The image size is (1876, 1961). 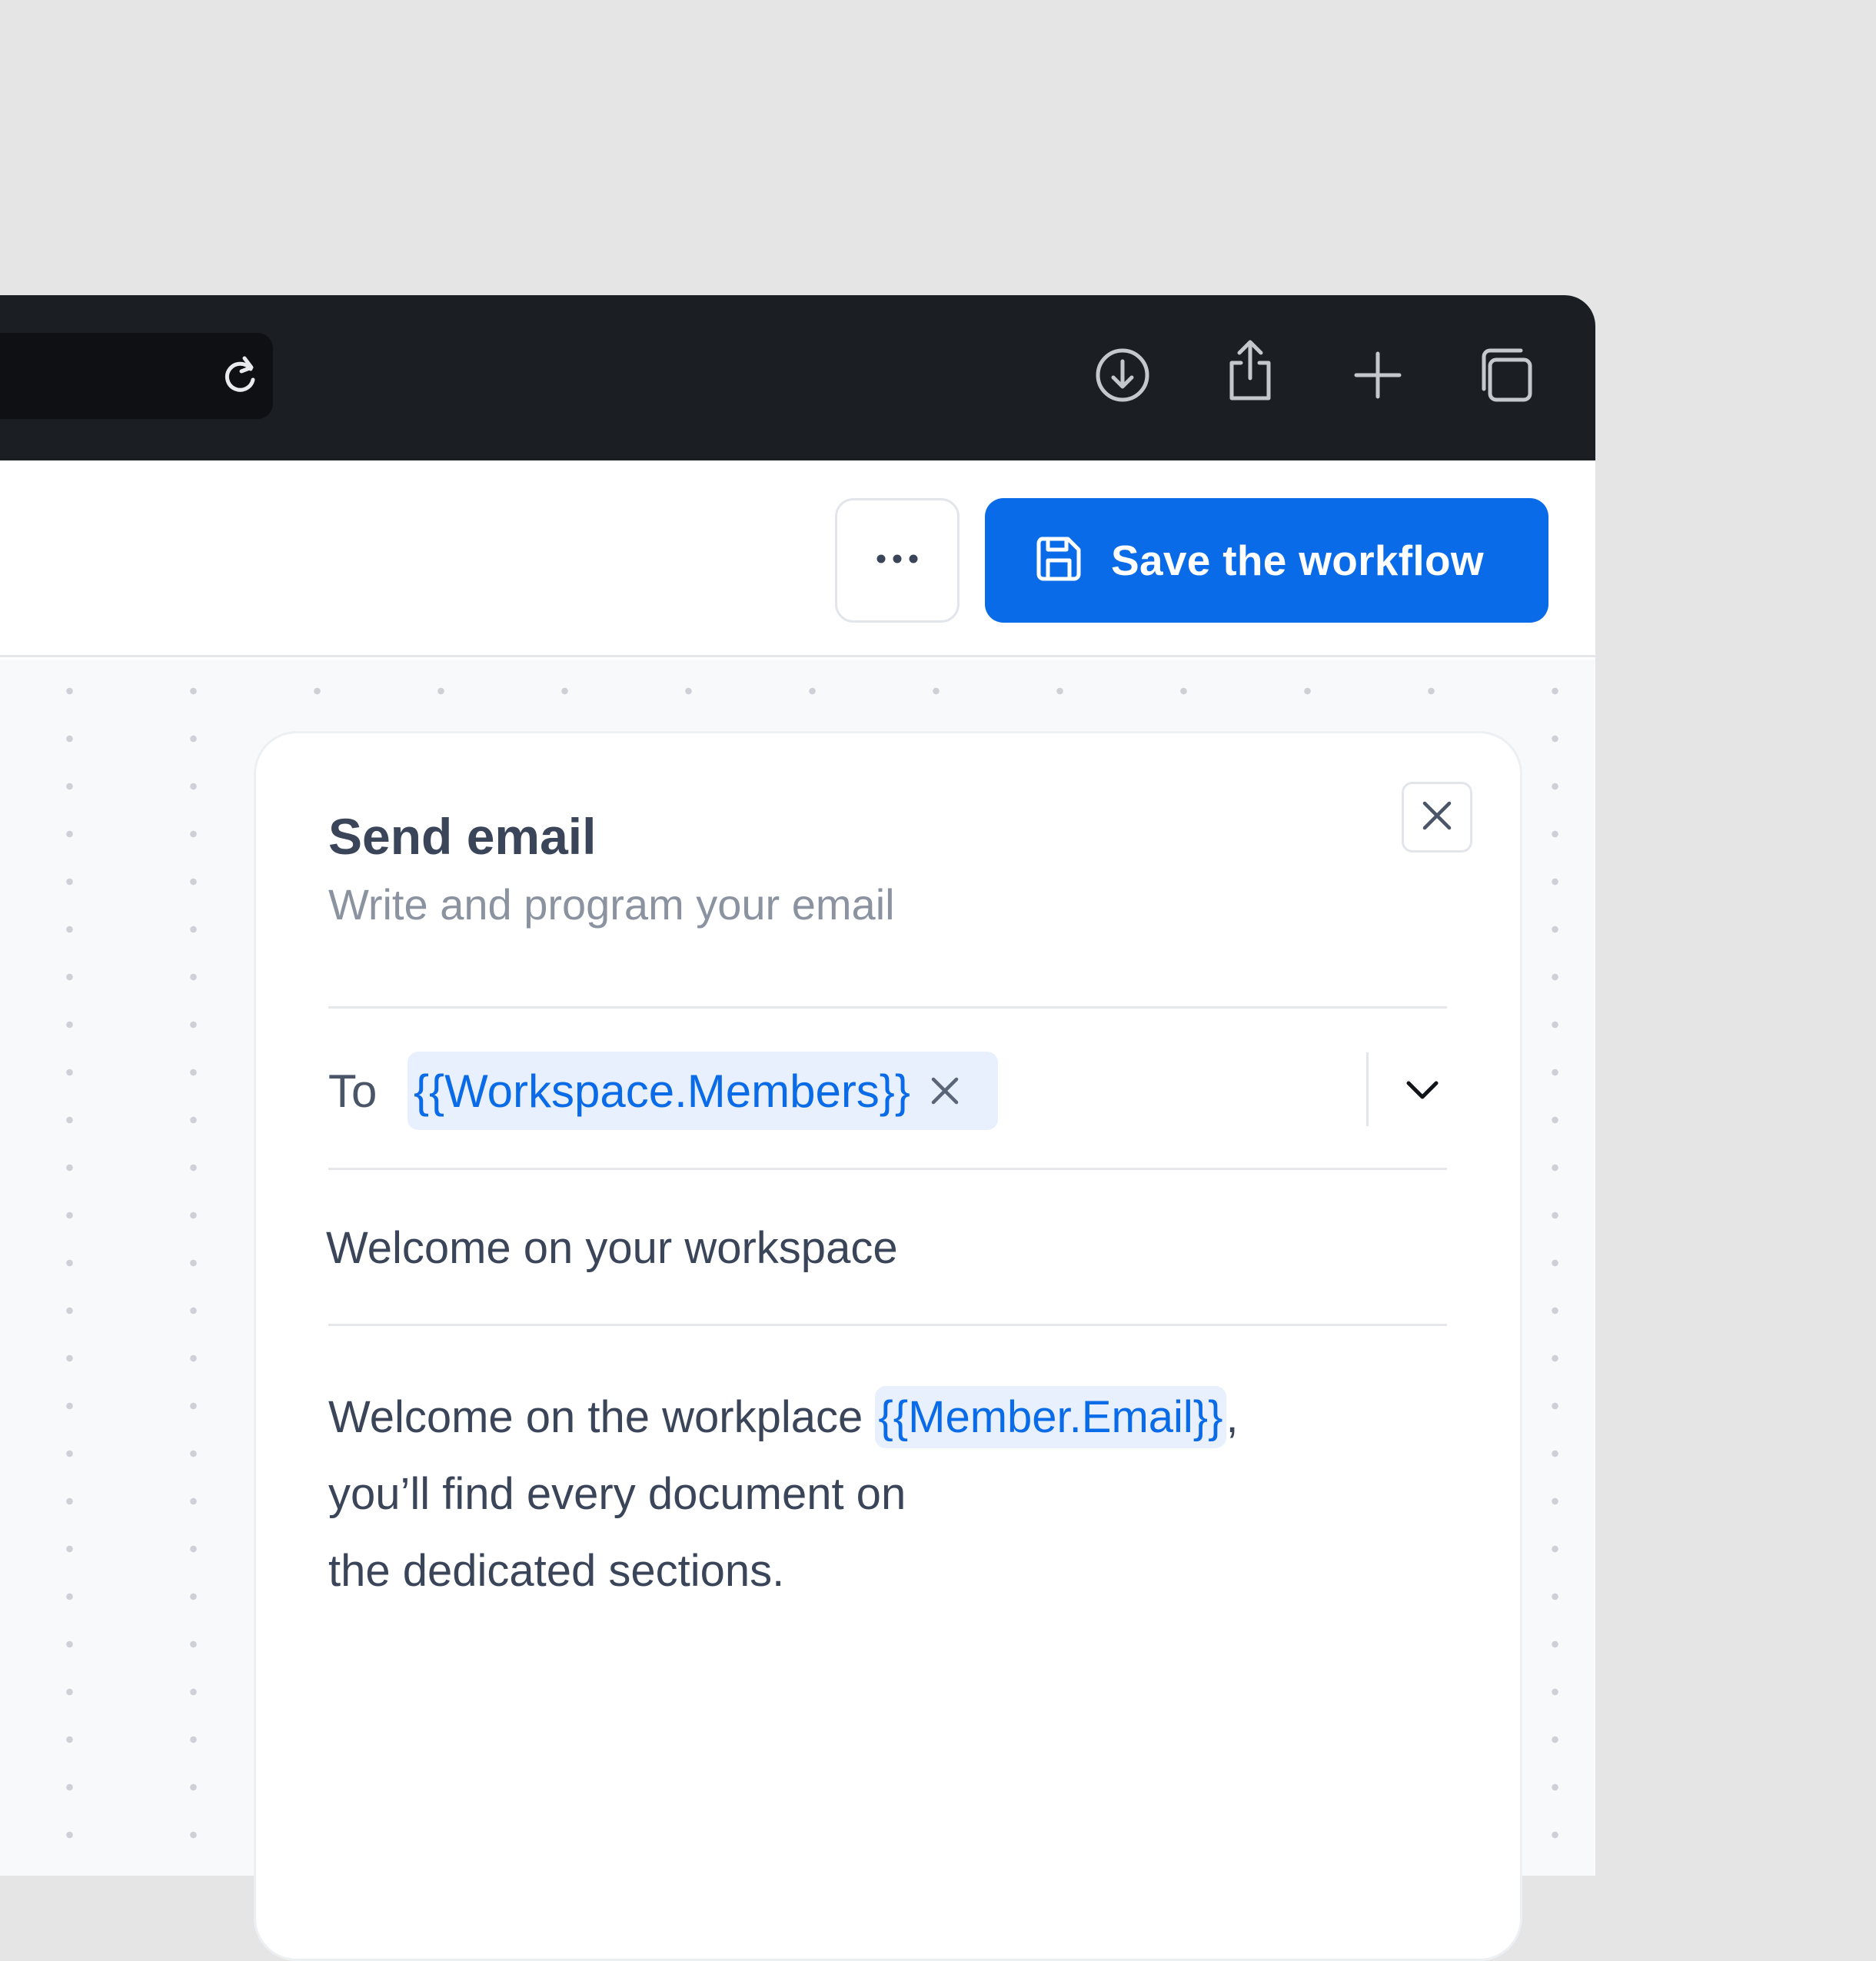 What do you see at coordinates (602, 1417) in the screenshot?
I see `email-body-text: Welcome on the workplace` at bounding box center [602, 1417].